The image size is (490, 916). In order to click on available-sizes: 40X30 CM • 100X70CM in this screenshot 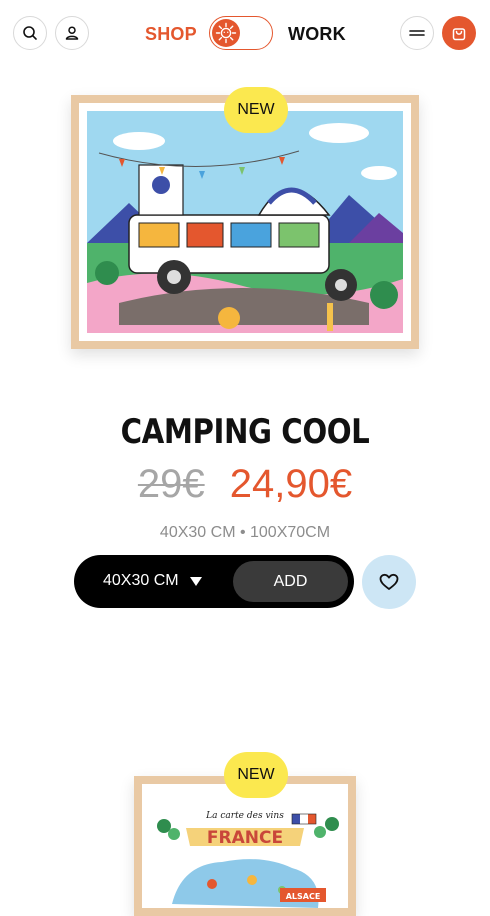, I will do `click(245, 532)`.